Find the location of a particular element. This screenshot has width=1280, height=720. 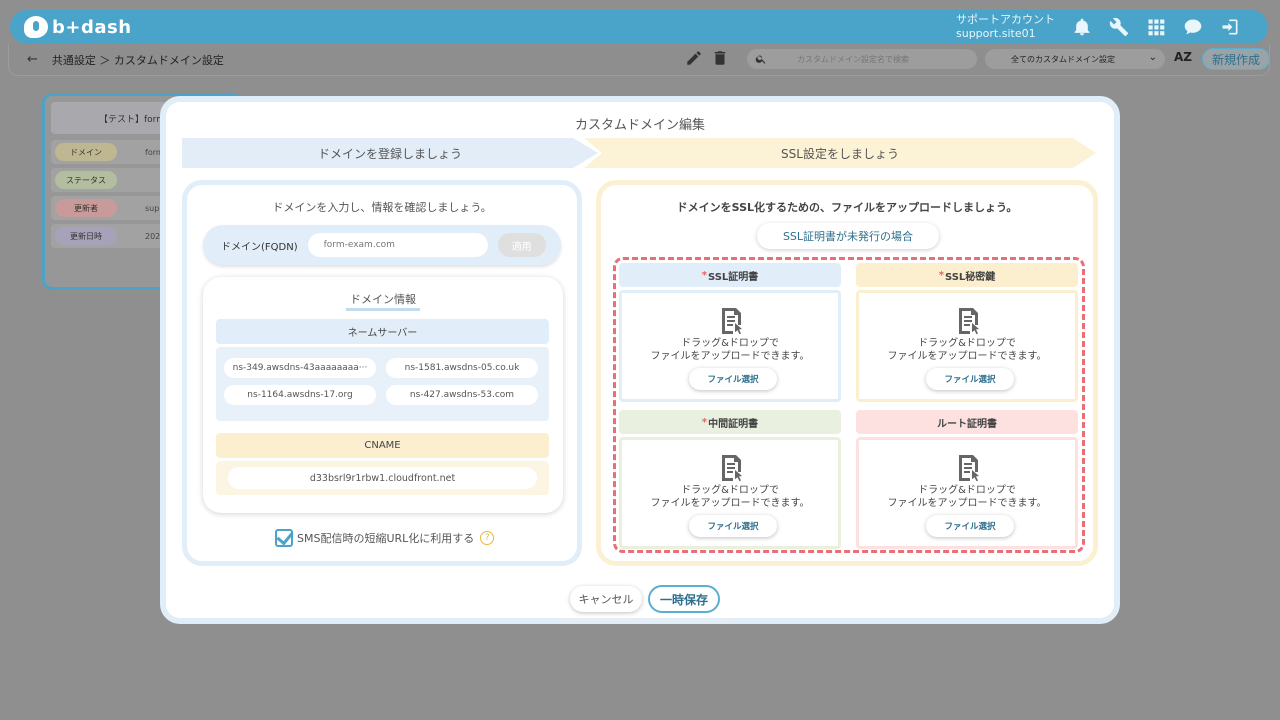

domain-label: ドメイン(FQDN) is located at coordinates (259, 247).